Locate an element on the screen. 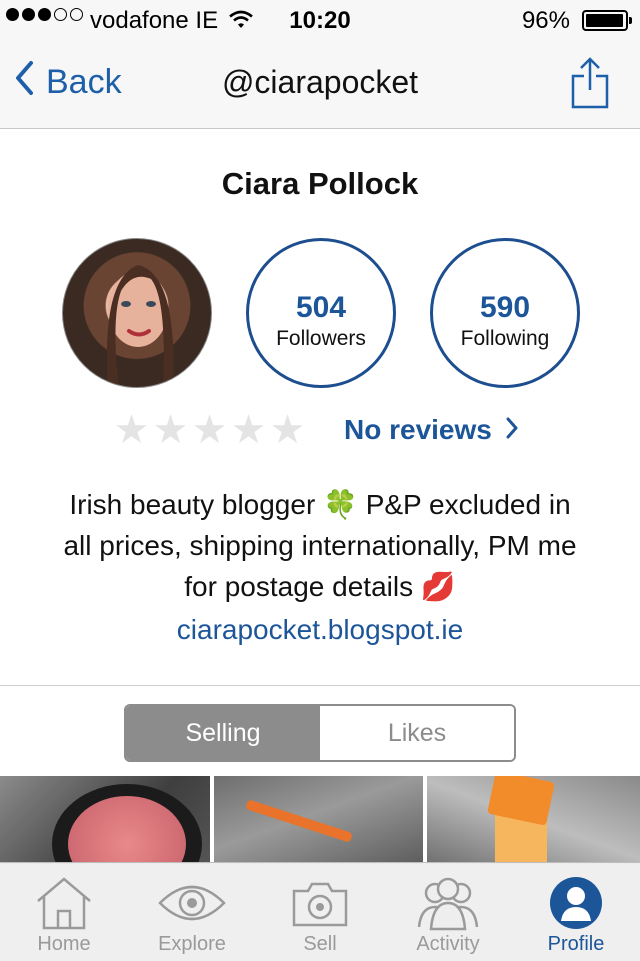 The width and height of the screenshot is (640, 961). followers-button: 504 Followers is located at coordinates (321, 313).